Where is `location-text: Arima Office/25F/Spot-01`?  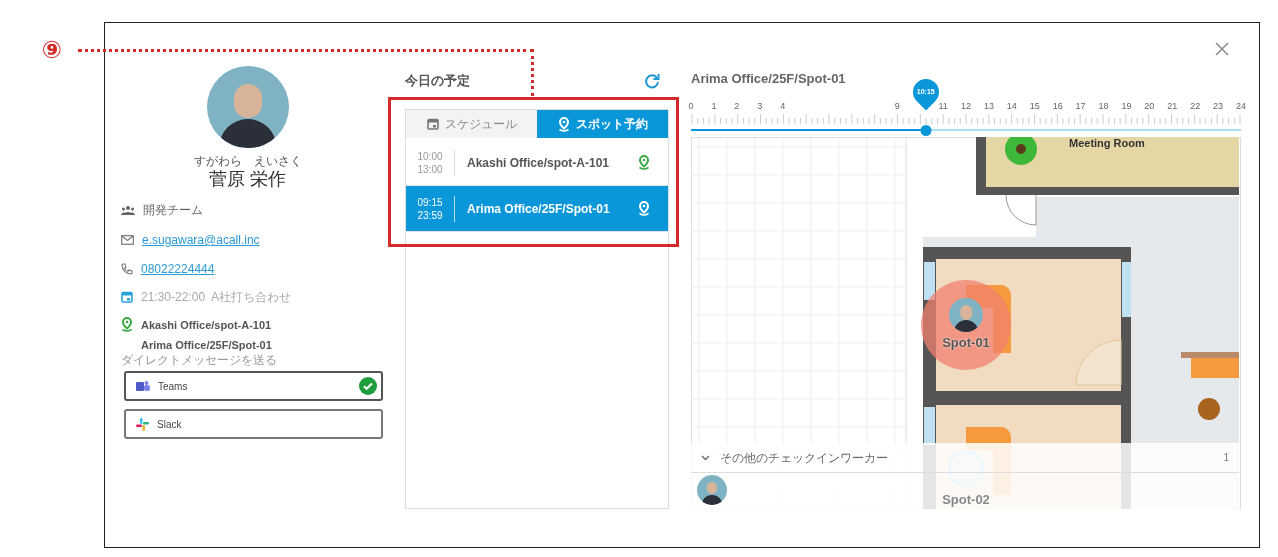
location-text: Arima Office/25F/Spot-01 is located at coordinates (206, 345).